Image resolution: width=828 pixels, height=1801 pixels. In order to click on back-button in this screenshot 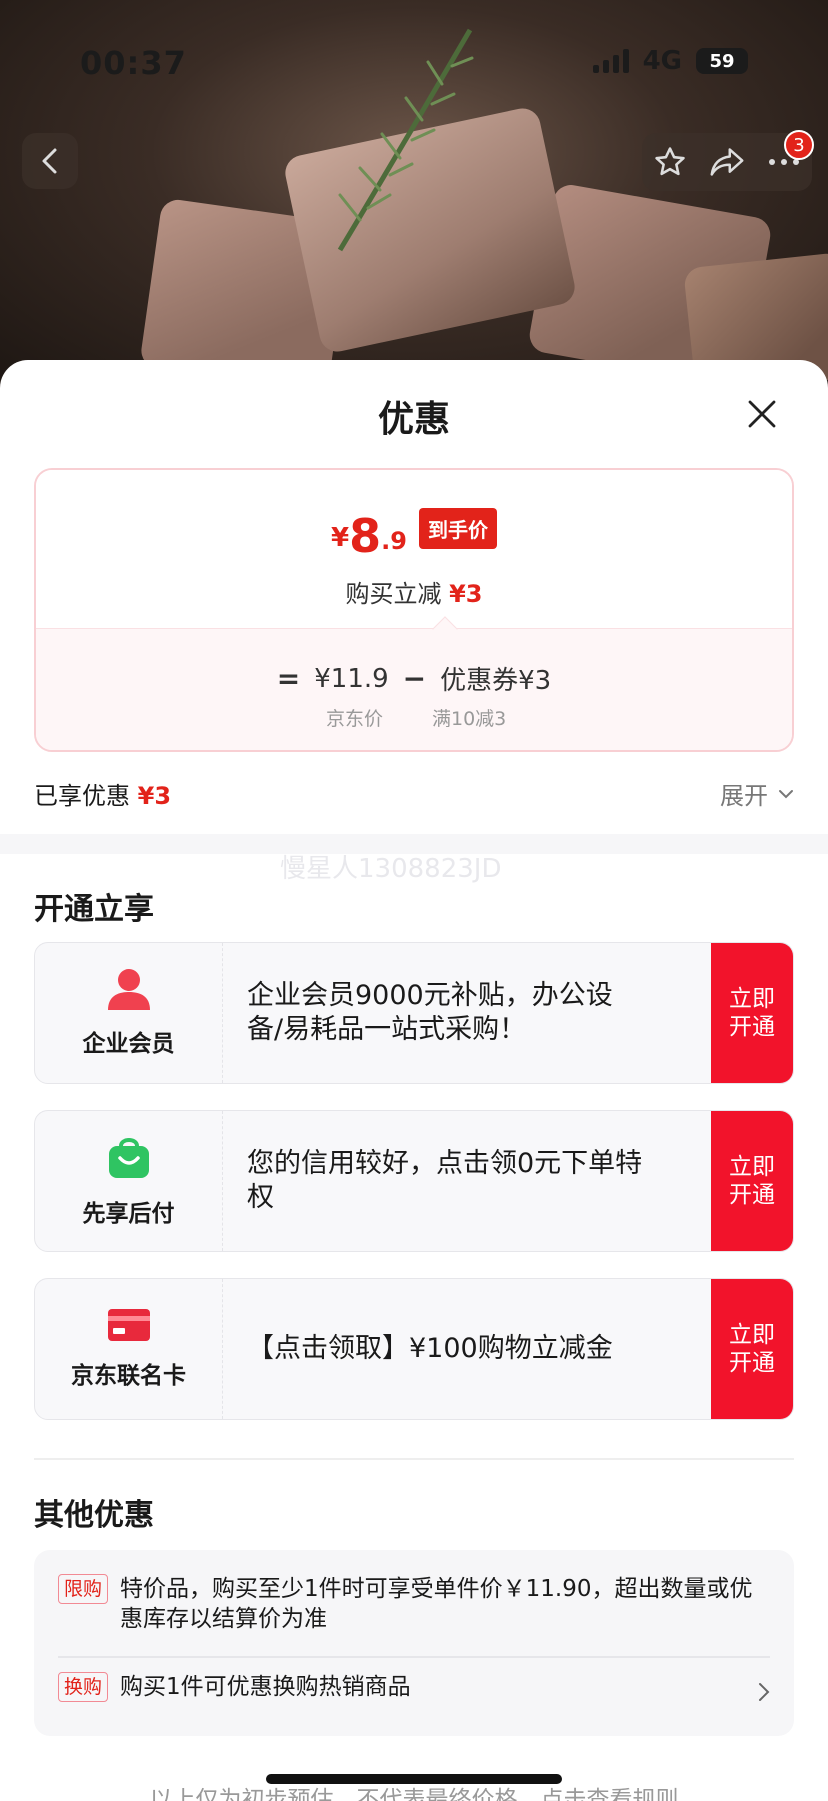, I will do `click(50, 161)`.